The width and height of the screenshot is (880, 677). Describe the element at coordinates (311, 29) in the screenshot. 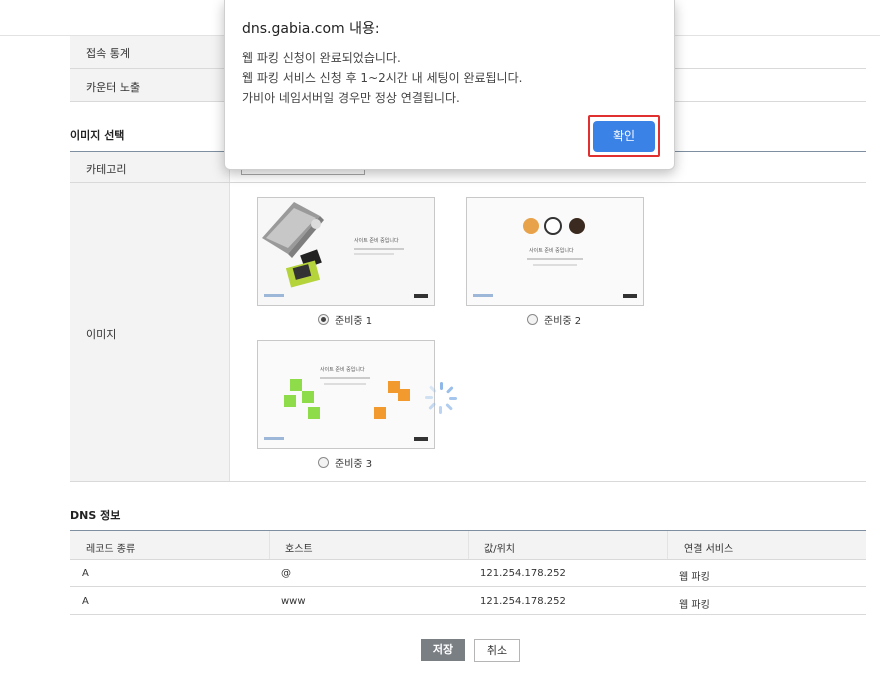

I see `dialog-title: dns.gabia.com 내용:` at that location.